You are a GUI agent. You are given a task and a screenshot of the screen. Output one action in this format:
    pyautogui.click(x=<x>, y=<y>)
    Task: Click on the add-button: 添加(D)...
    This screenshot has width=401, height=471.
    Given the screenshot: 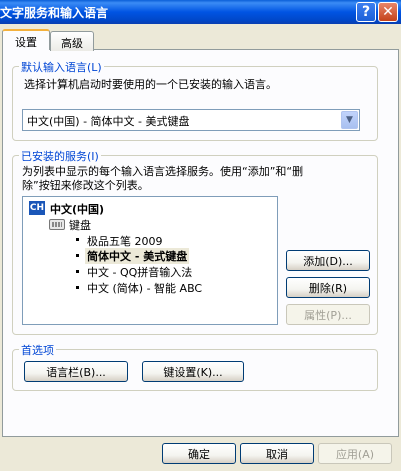 What is the action you would take?
    pyautogui.click(x=328, y=260)
    